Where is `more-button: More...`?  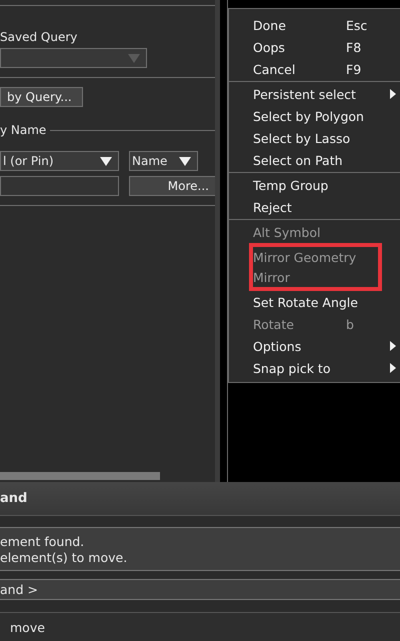
more-button: More... is located at coordinates (172, 186).